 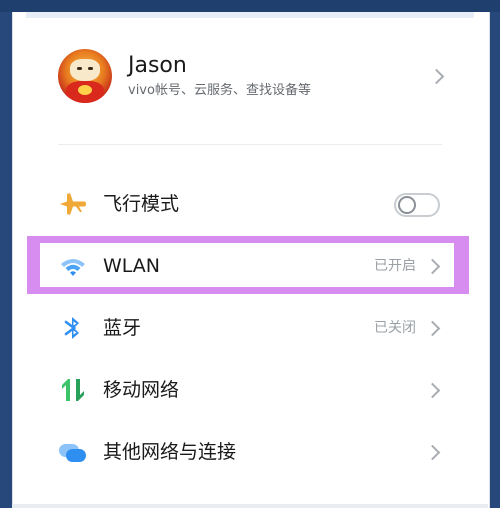 I want to click on account-row: Jason vivo帐号、云服务、查找设备等, so click(x=253, y=76).